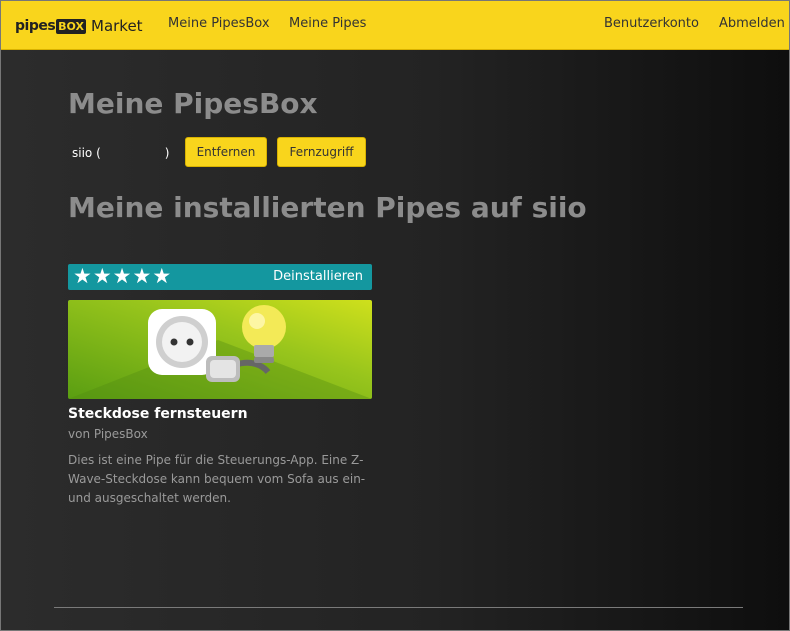  Describe the element at coordinates (327, 207) in the screenshot. I see `installed-pipes-title: Meine installierten Pipes auf siio` at that location.